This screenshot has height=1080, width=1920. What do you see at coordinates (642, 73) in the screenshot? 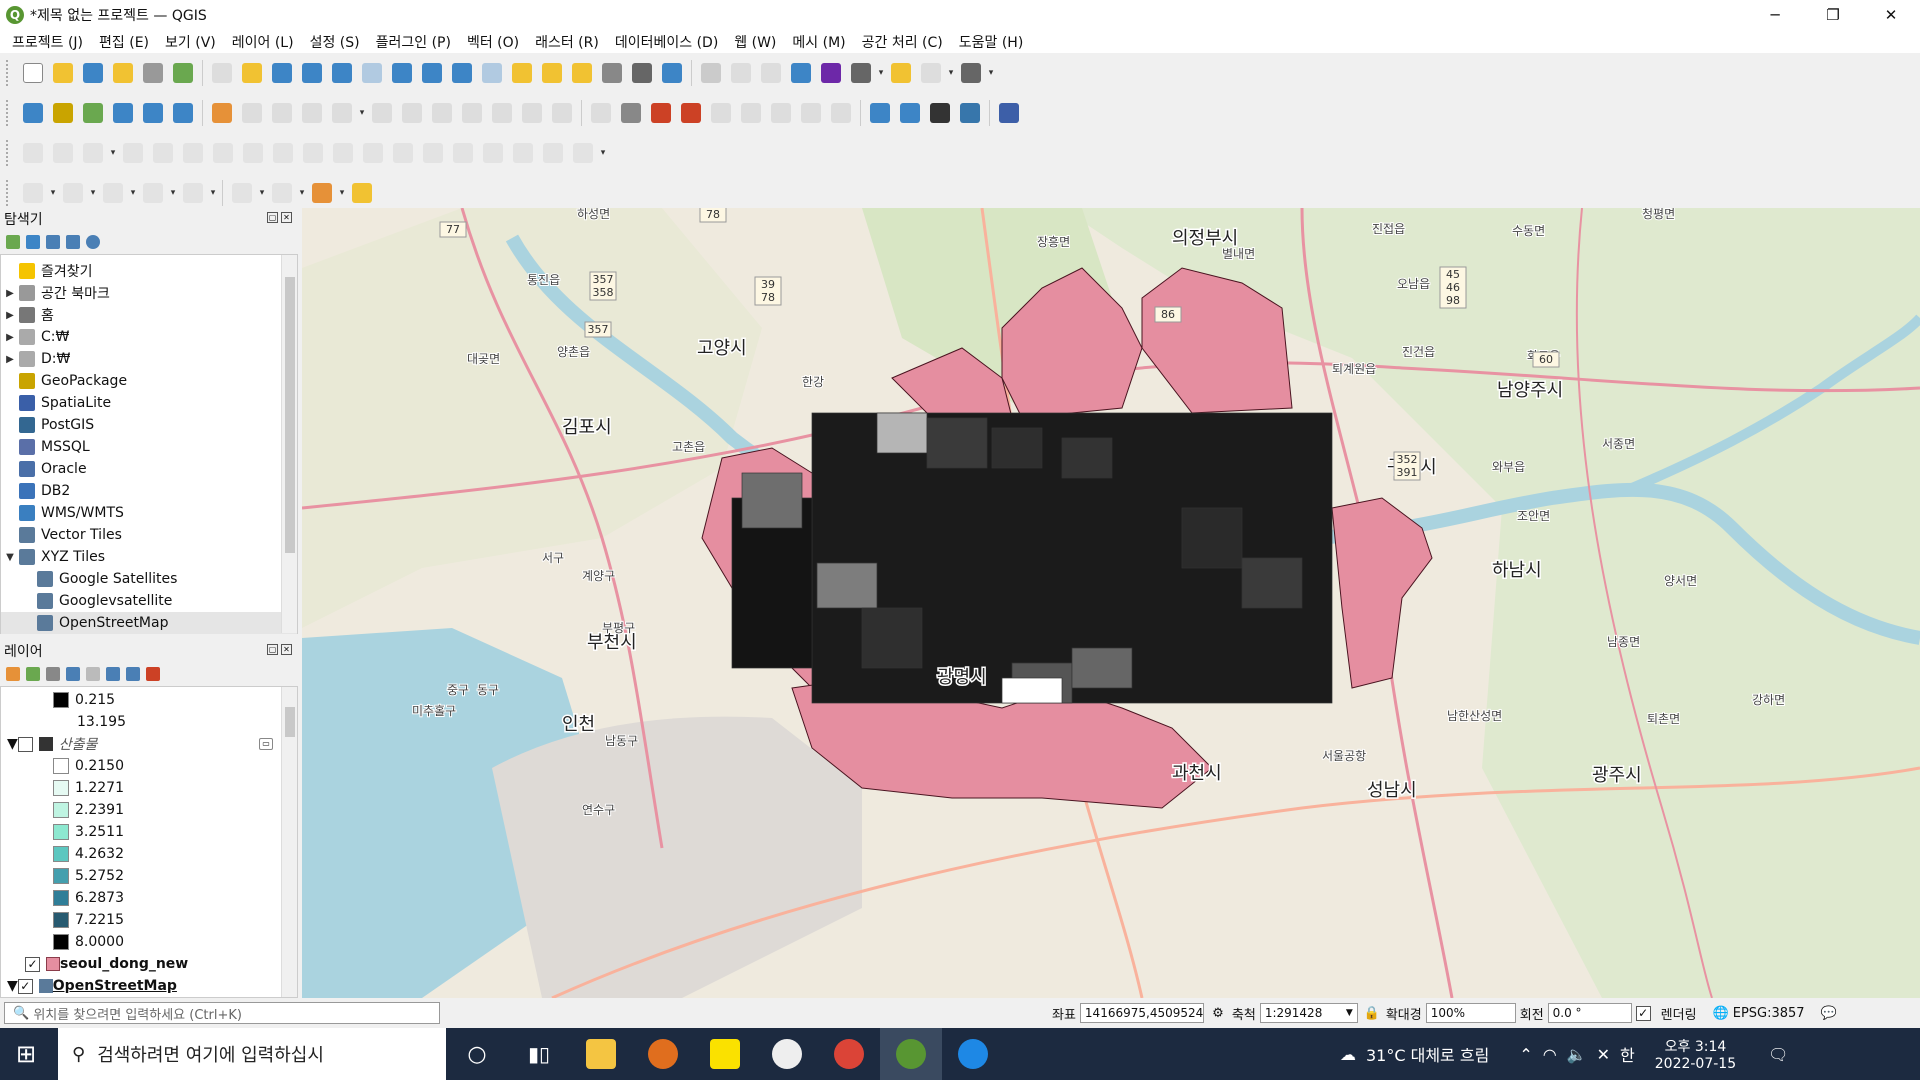
I see `temporal-icon` at bounding box center [642, 73].